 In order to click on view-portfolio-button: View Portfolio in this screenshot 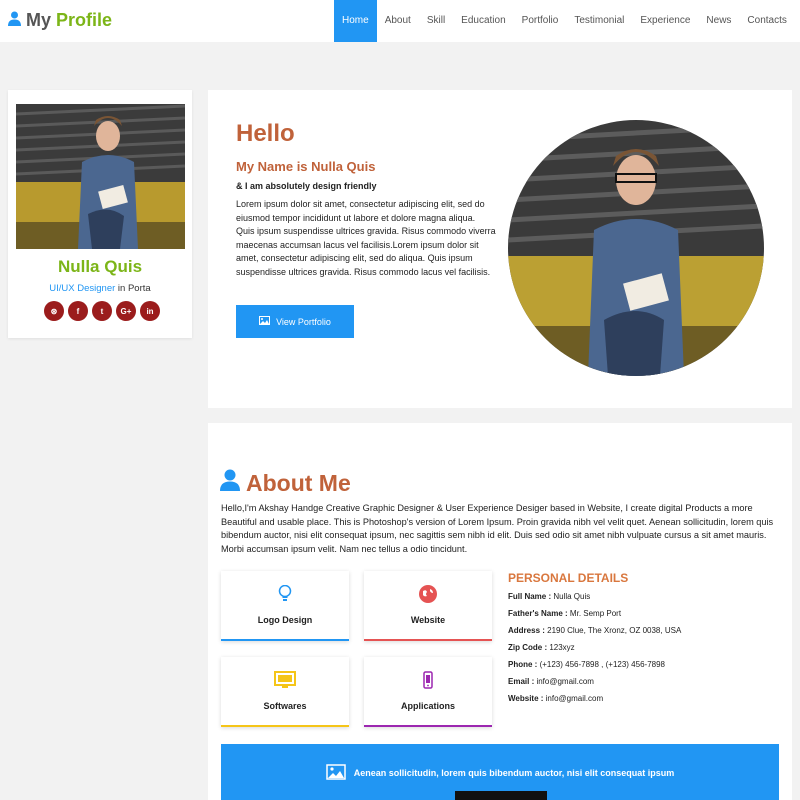, I will do `click(295, 321)`.